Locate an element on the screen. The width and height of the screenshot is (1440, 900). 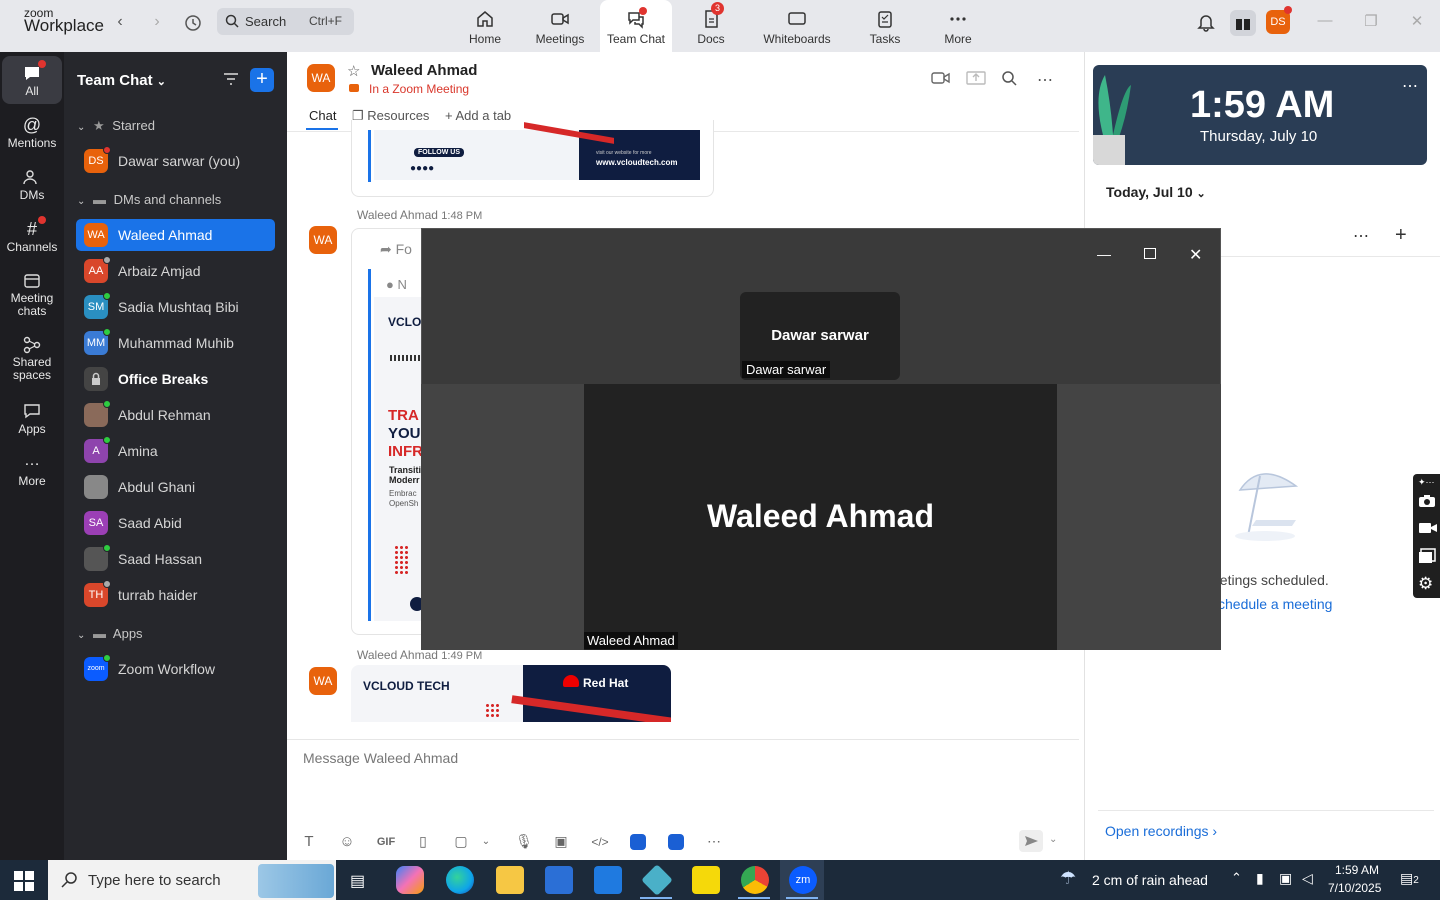
video-close-icon: ✕ is located at coordinates (1195, 255).